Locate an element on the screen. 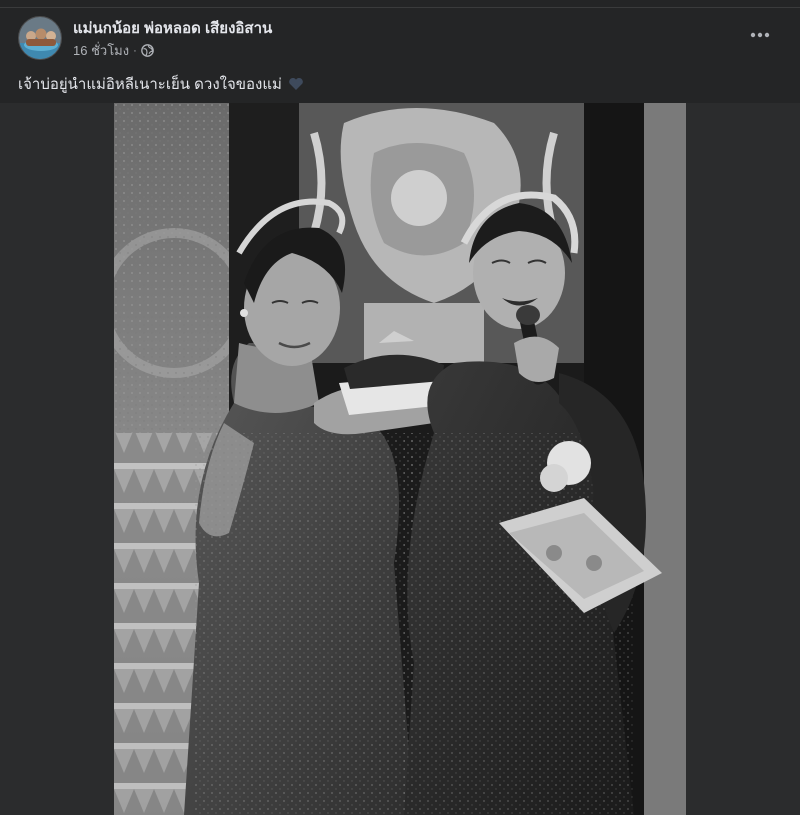 The height and width of the screenshot is (815, 800). author-avatar is located at coordinates (40, 38).